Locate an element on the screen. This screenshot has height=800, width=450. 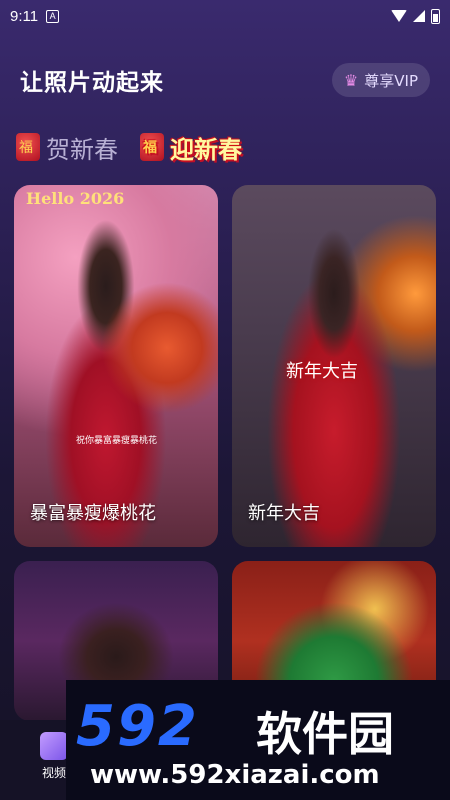
wifi-icon is located at coordinates (399, 16).